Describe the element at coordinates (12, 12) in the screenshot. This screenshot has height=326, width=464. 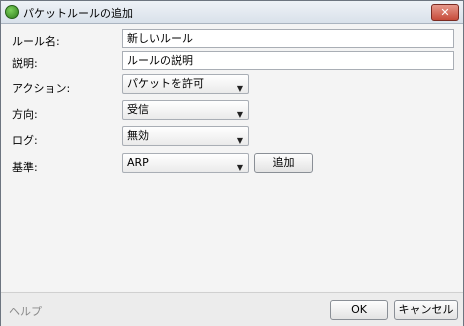
I see `app-icon` at that location.